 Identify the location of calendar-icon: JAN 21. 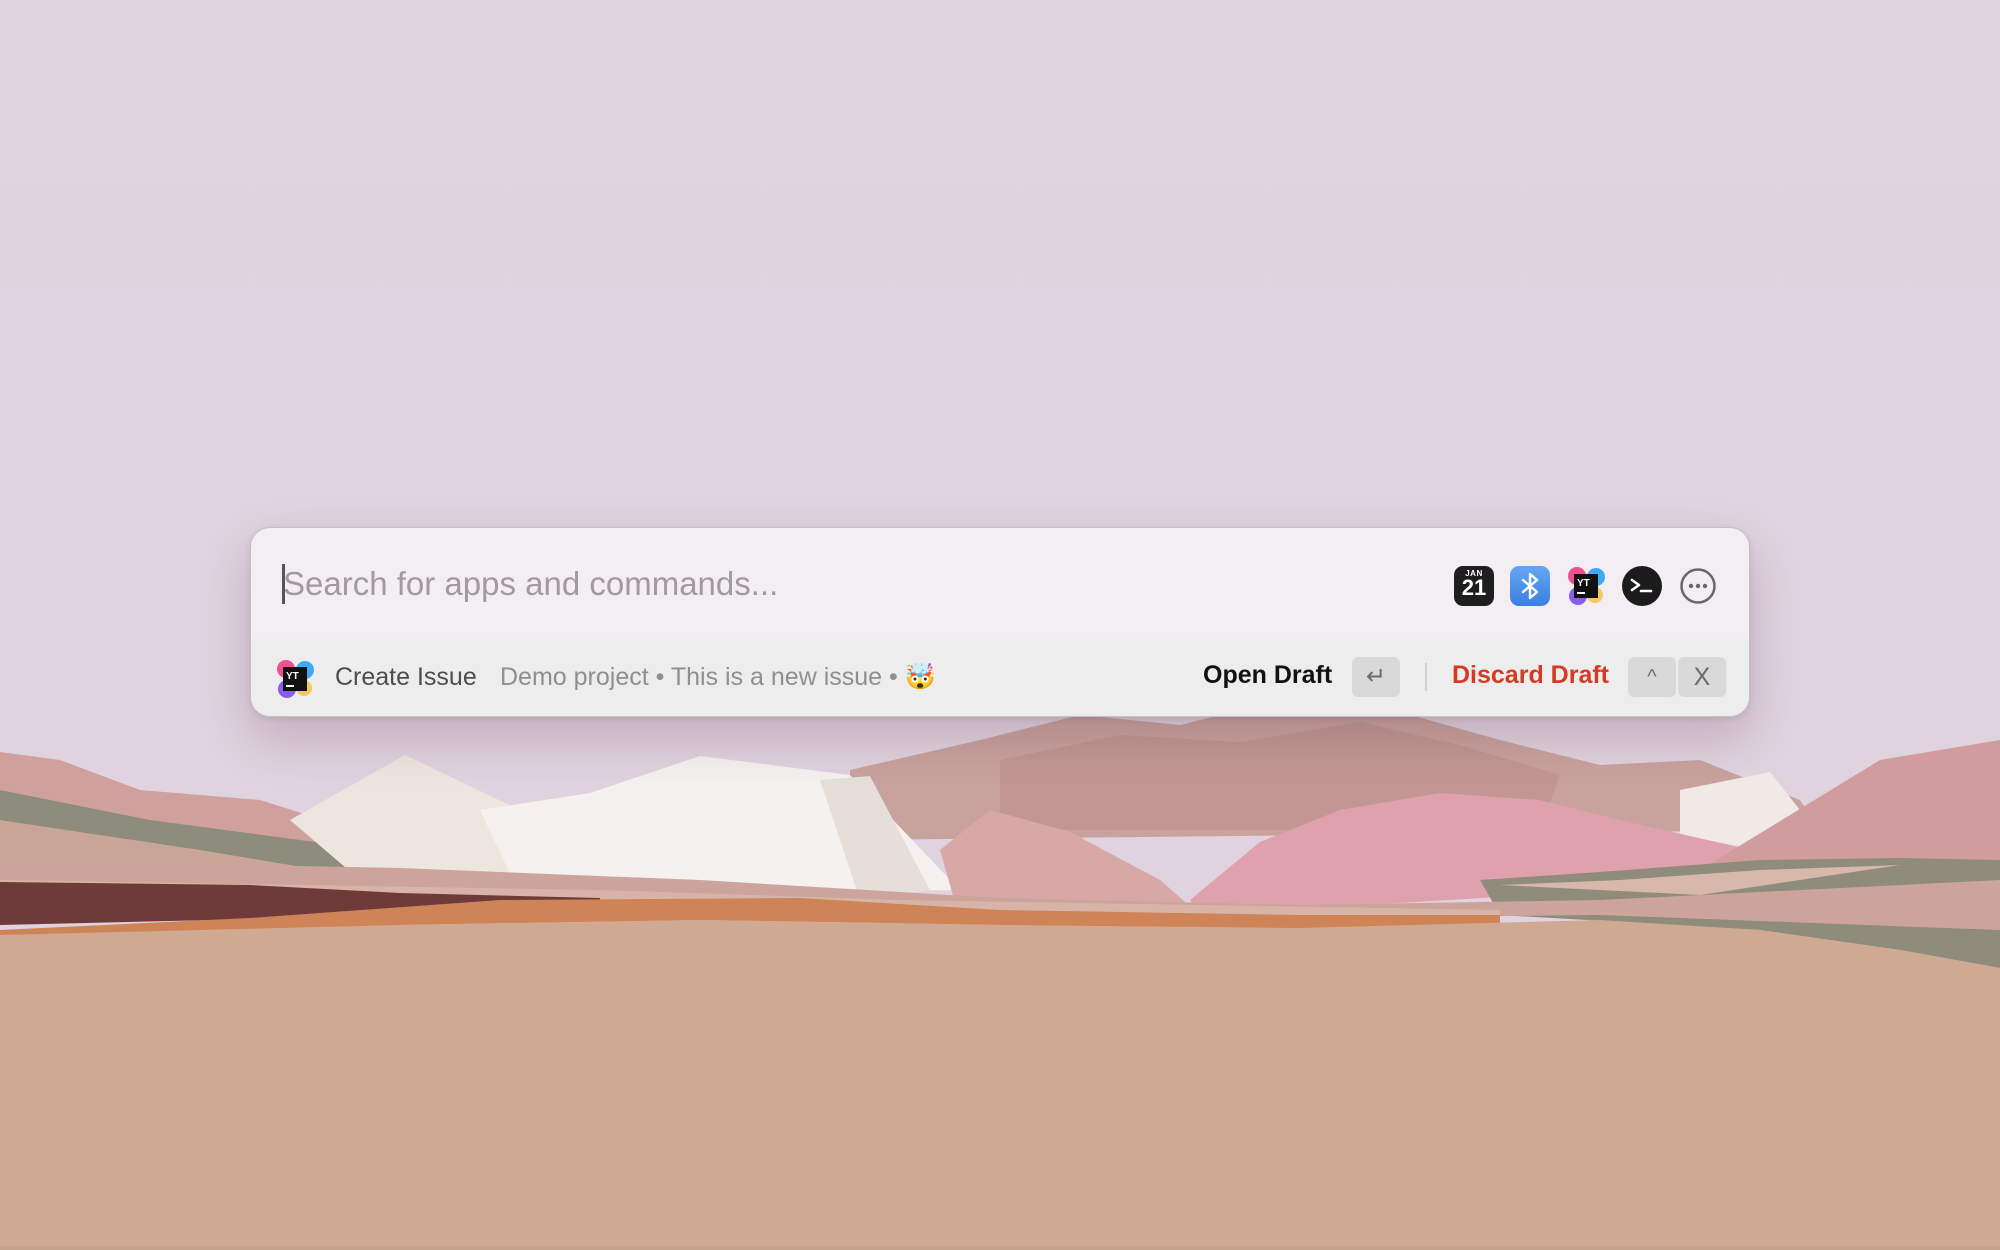
(1474, 586).